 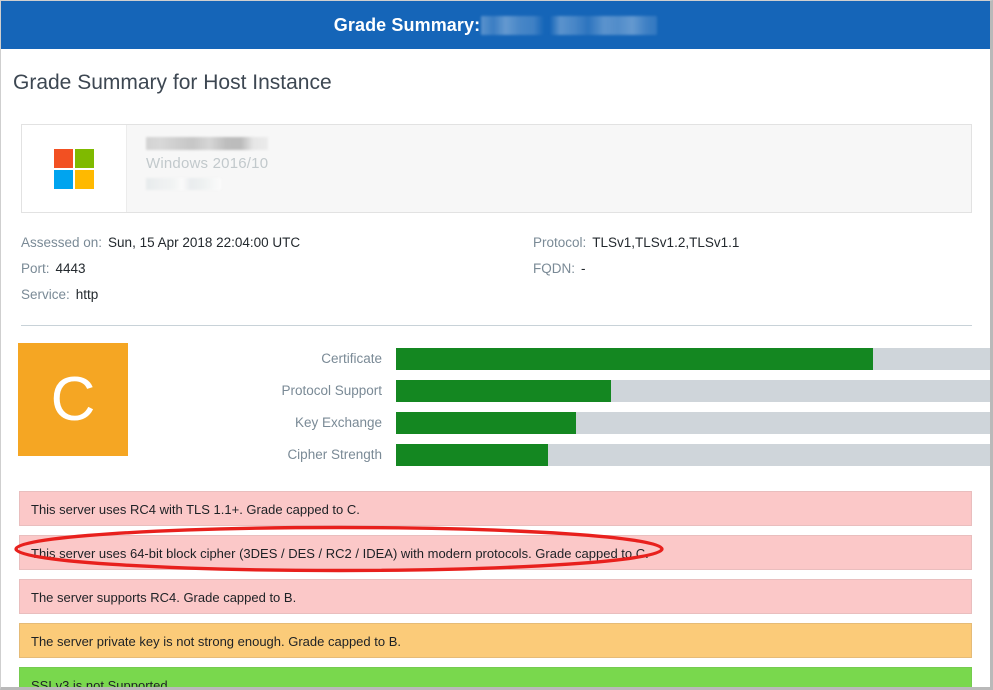 I want to click on meta-value-service: http, so click(x=87, y=294).